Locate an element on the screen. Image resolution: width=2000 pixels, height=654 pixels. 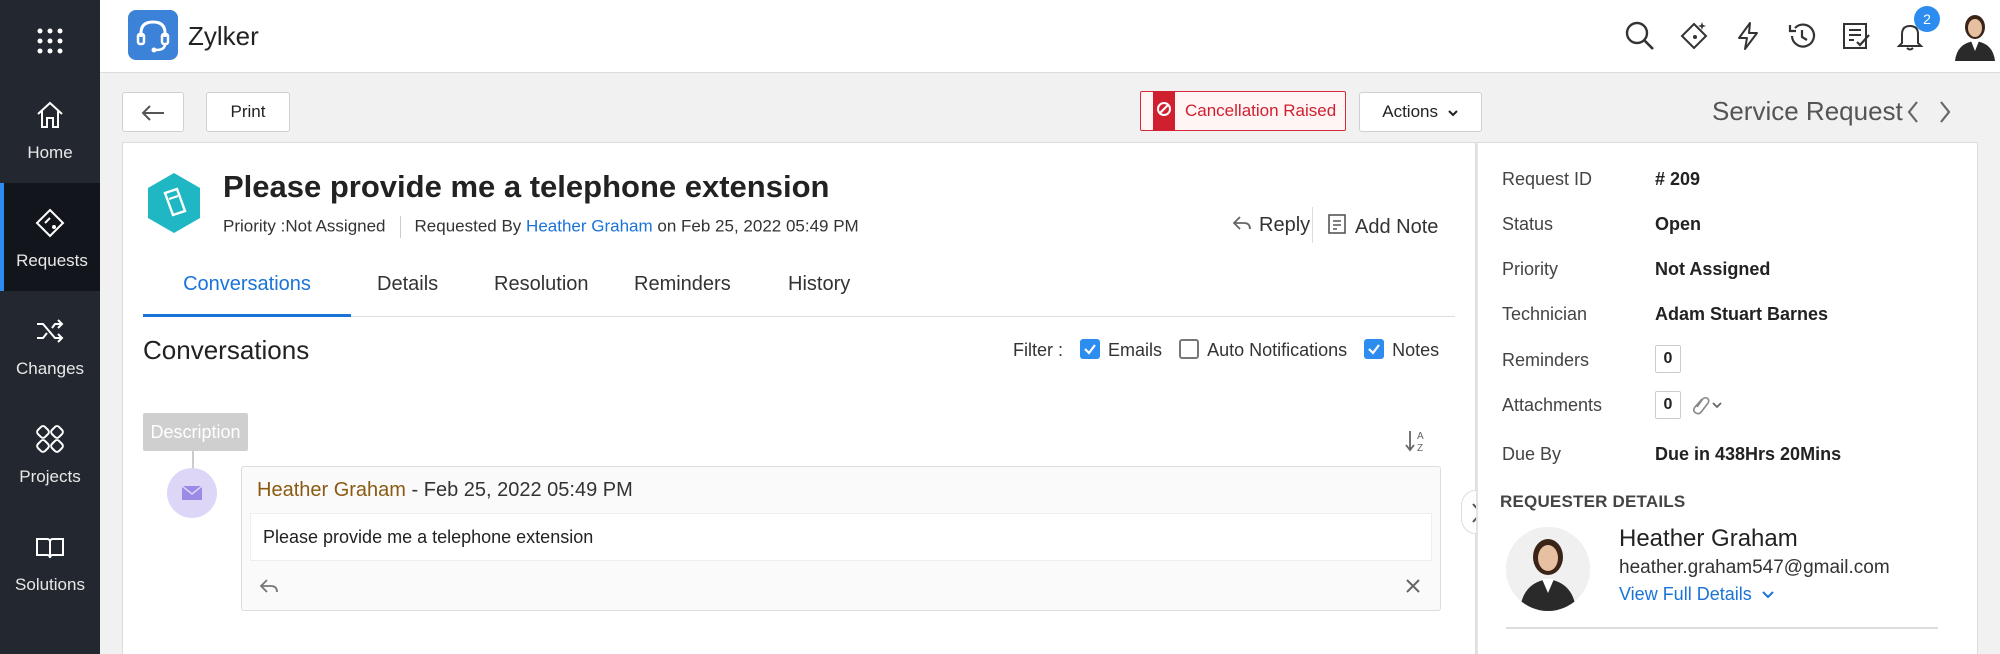
request-title: Please provide me a telephone extension is located at coordinates (526, 186).